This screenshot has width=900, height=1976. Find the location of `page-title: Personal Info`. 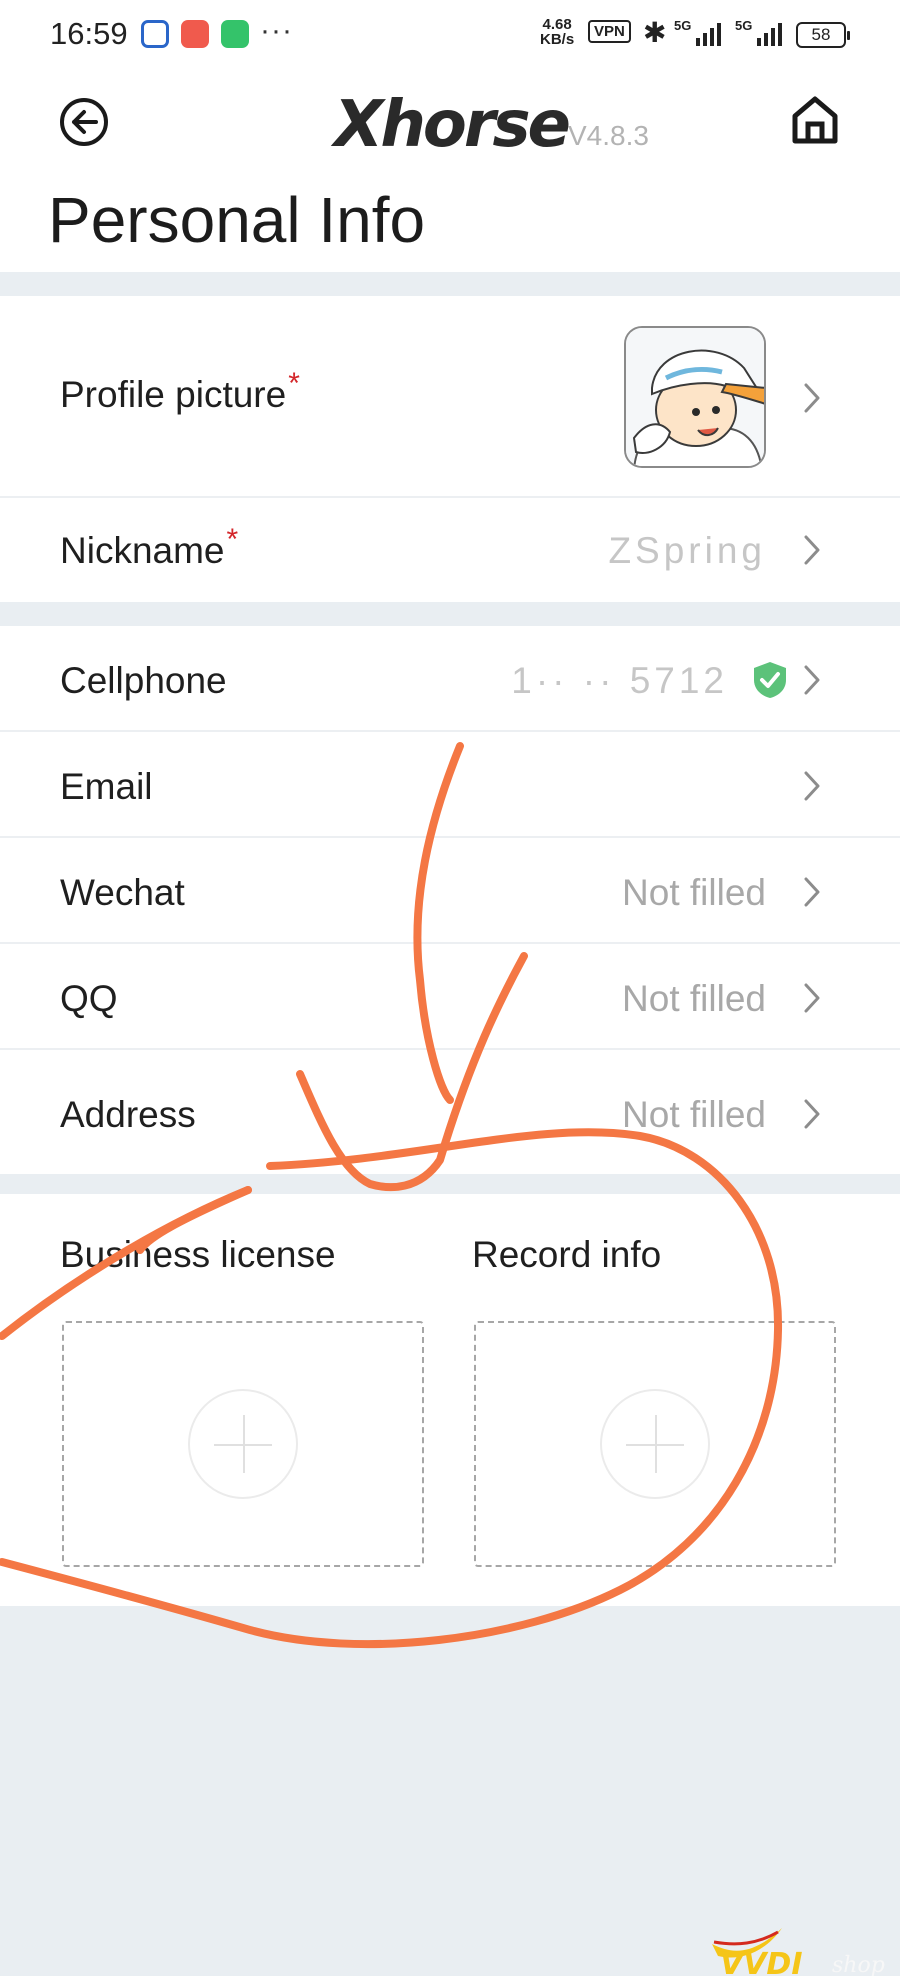

page-title: Personal Info is located at coordinates (237, 220).